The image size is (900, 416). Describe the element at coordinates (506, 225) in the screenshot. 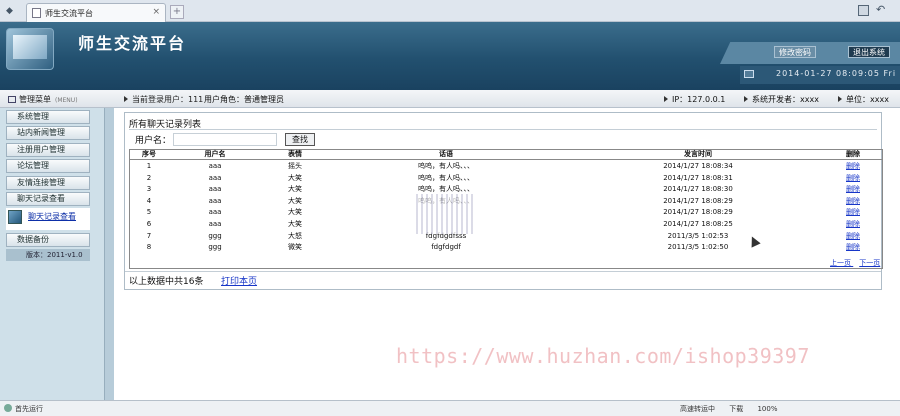

I see `table-row: 6 aaa 大笑 2014/1/27 18:08:25 删除` at that location.